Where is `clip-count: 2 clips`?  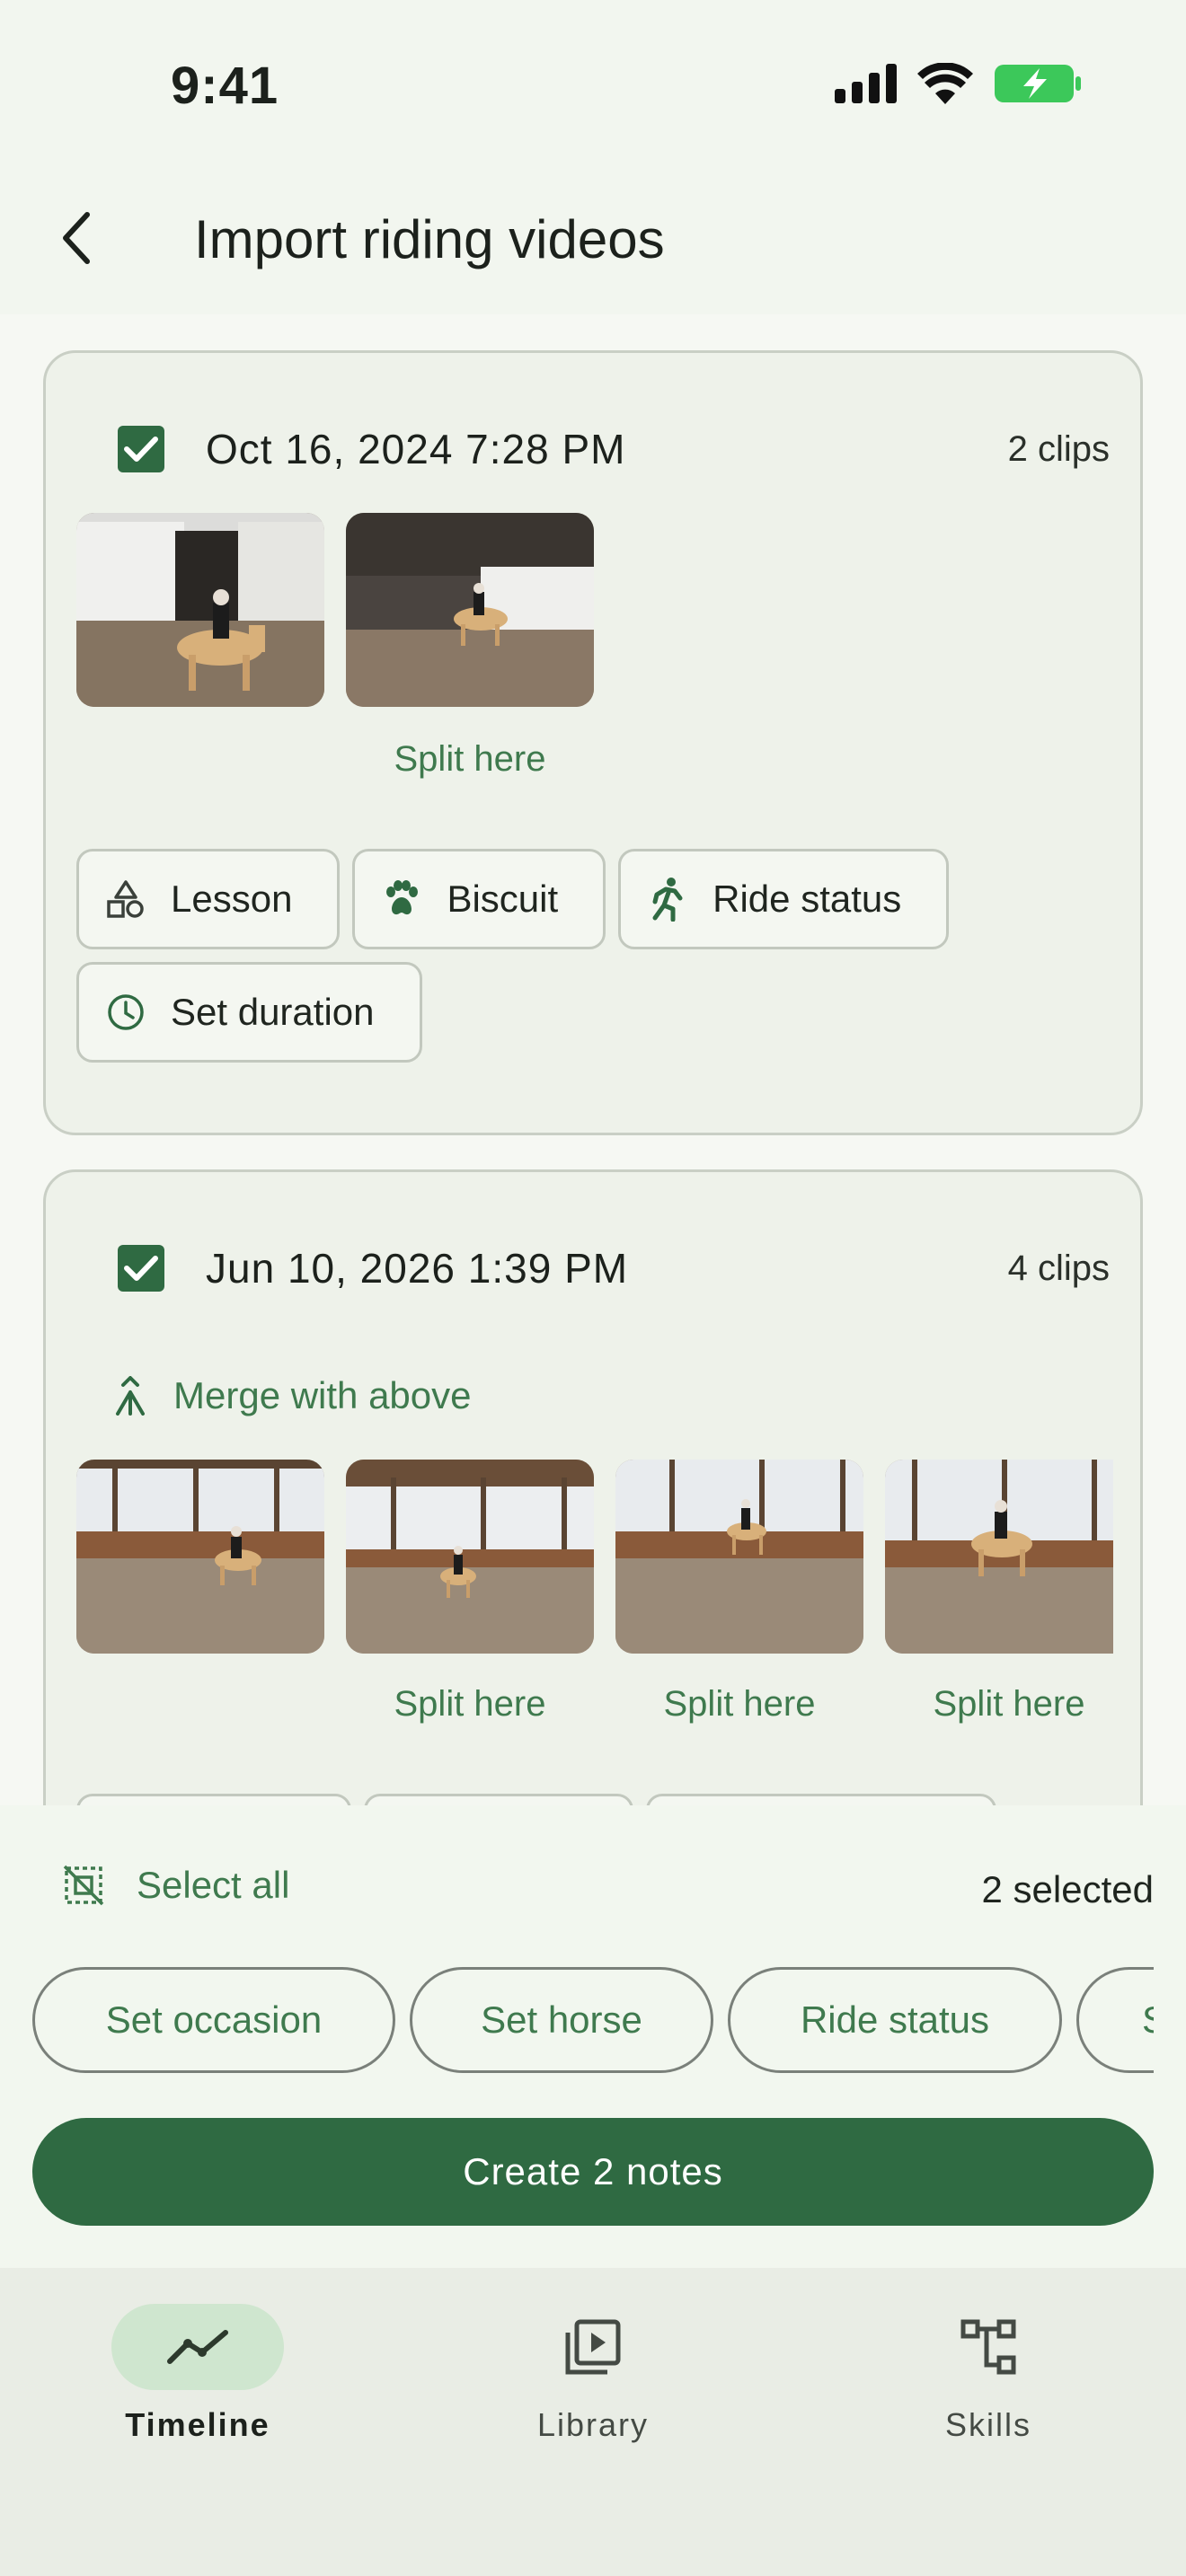
clip-count: 2 clips is located at coordinates (1058, 448).